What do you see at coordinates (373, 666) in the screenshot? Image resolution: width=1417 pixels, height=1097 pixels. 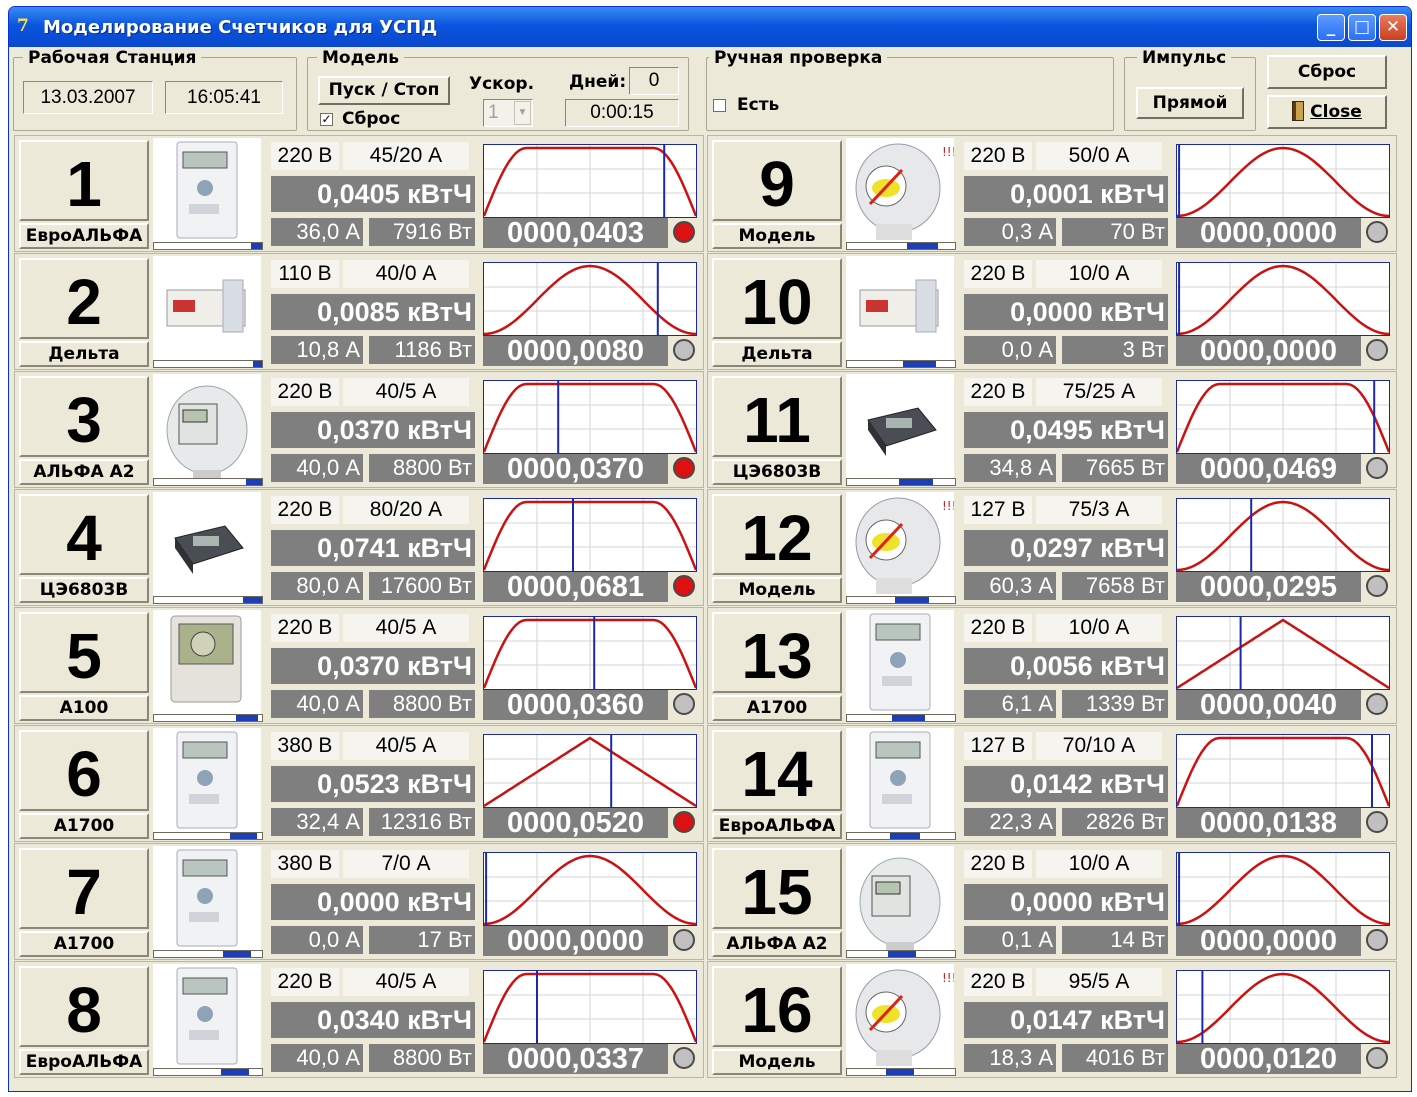 I see `meter-energy: 0,0370 кВтЧ` at bounding box center [373, 666].